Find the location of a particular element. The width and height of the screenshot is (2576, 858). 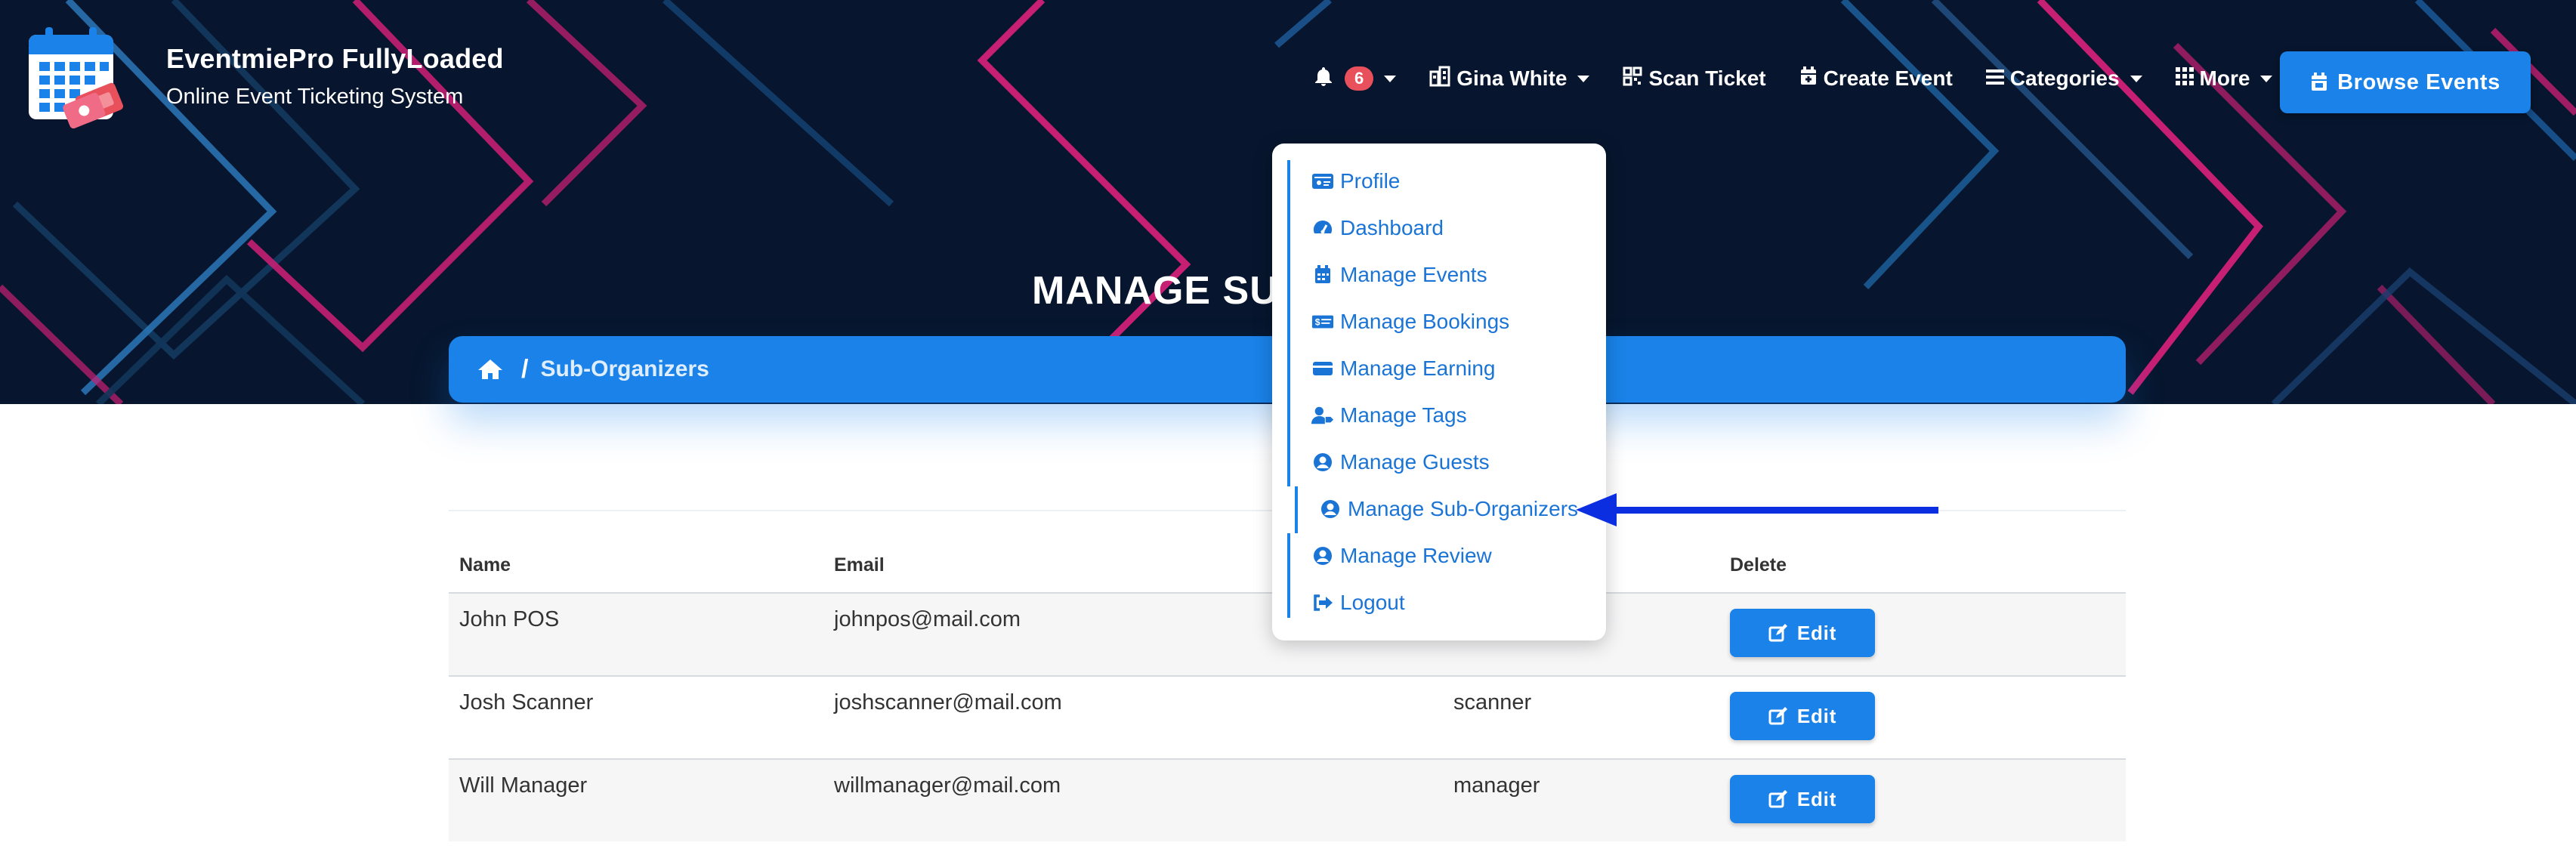

menu-item-manage-earning: Manage Earning is located at coordinates (1403, 369).